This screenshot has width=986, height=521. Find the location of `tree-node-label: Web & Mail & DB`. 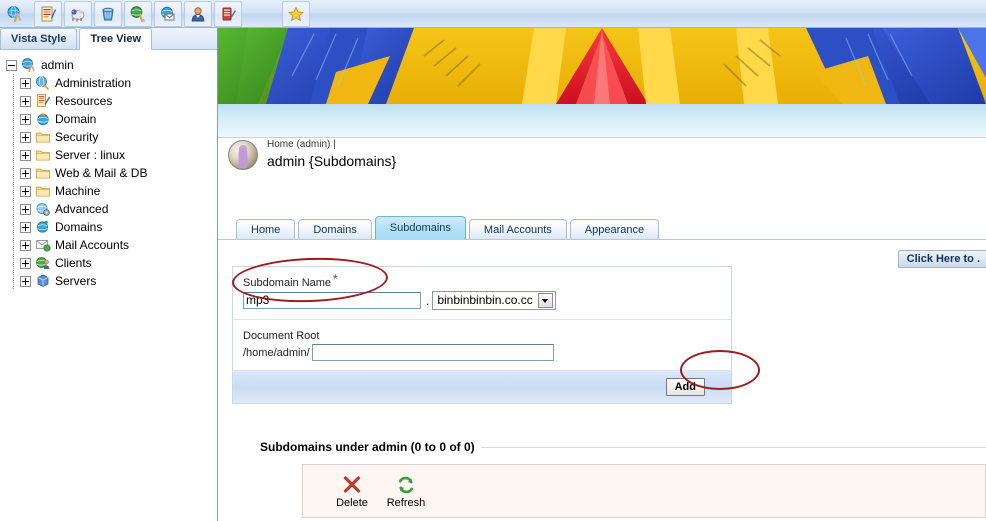

tree-node-label: Web & Mail & DB is located at coordinates (101, 173).